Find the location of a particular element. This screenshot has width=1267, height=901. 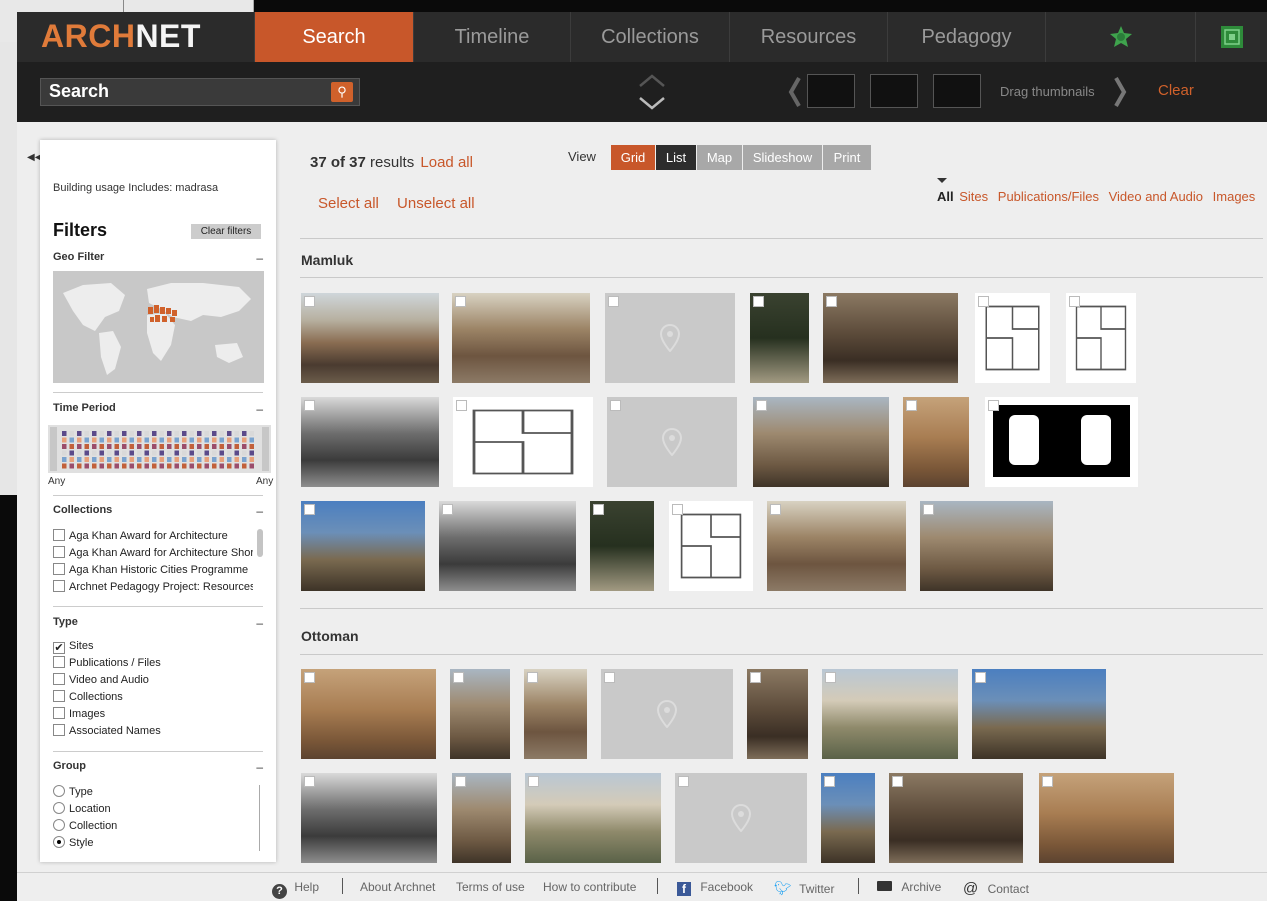

grid-pattern-icon is located at coordinates (1232, 37).